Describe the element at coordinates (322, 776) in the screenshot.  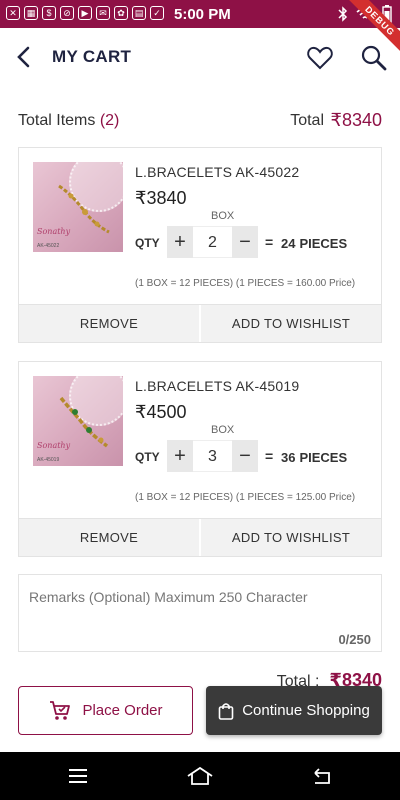
I see `back-icon` at that location.